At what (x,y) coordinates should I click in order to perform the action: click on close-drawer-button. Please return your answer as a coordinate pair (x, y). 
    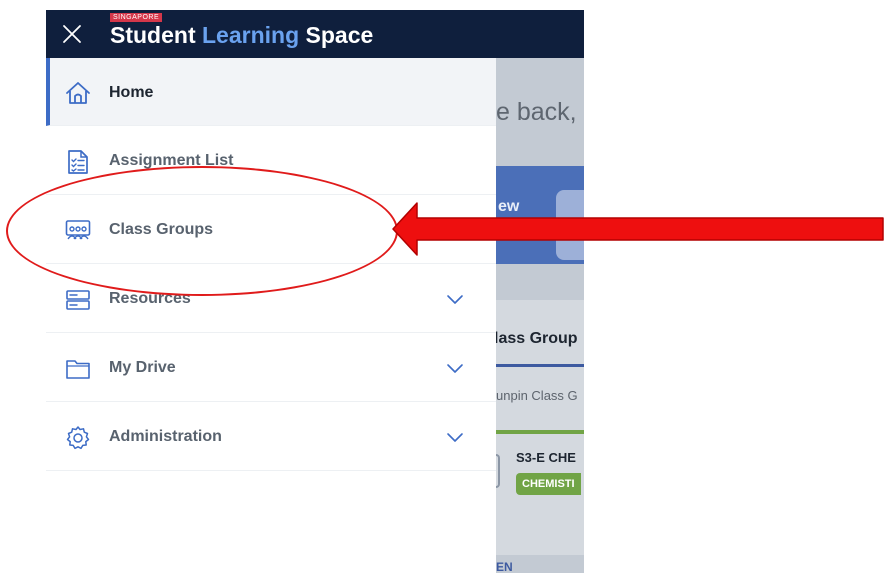
    Looking at the image, I should click on (72, 34).